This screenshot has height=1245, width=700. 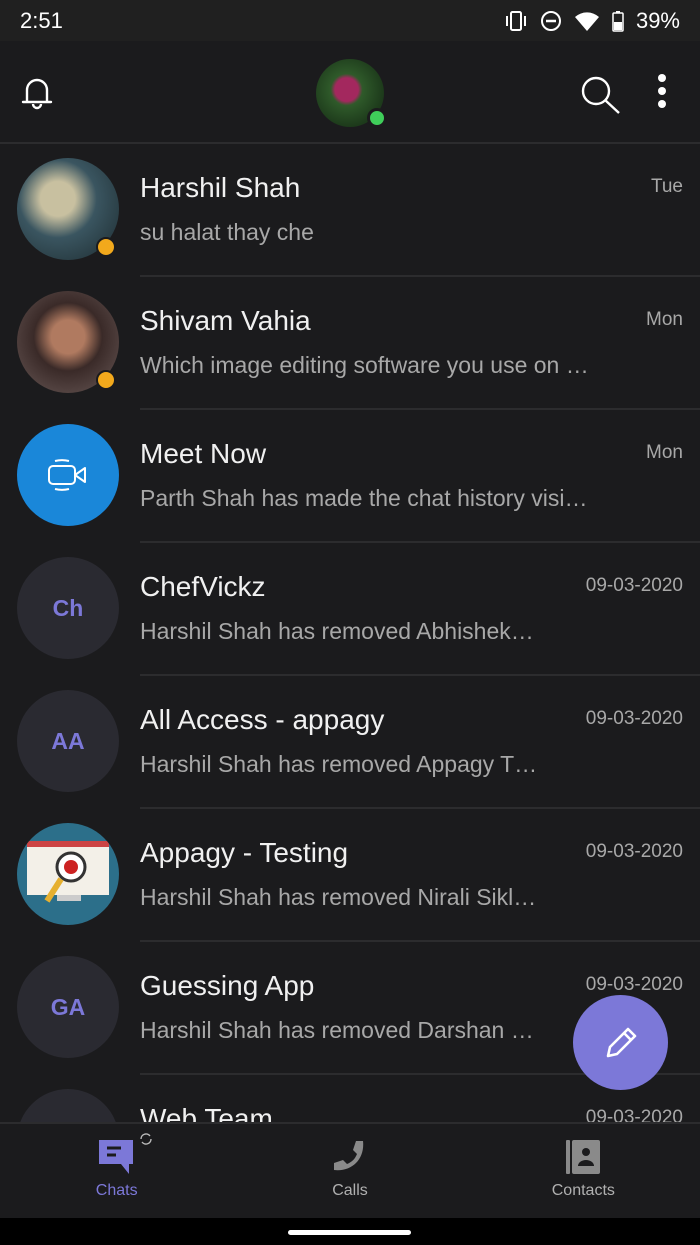 I want to click on chat-date: Tue, so click(x=666, y=186).